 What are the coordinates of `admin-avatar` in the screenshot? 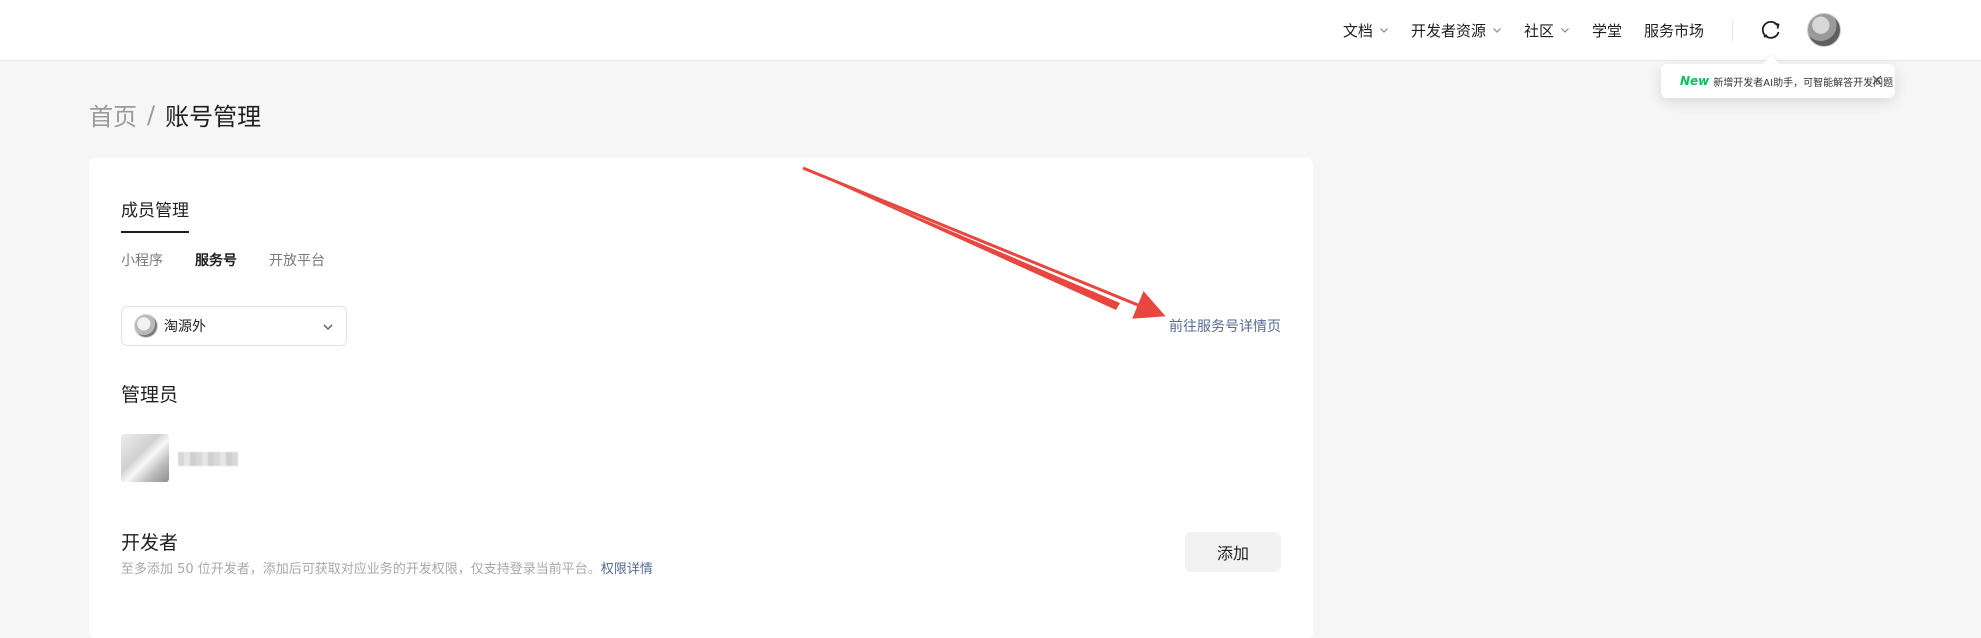 It's located at (145, 458).